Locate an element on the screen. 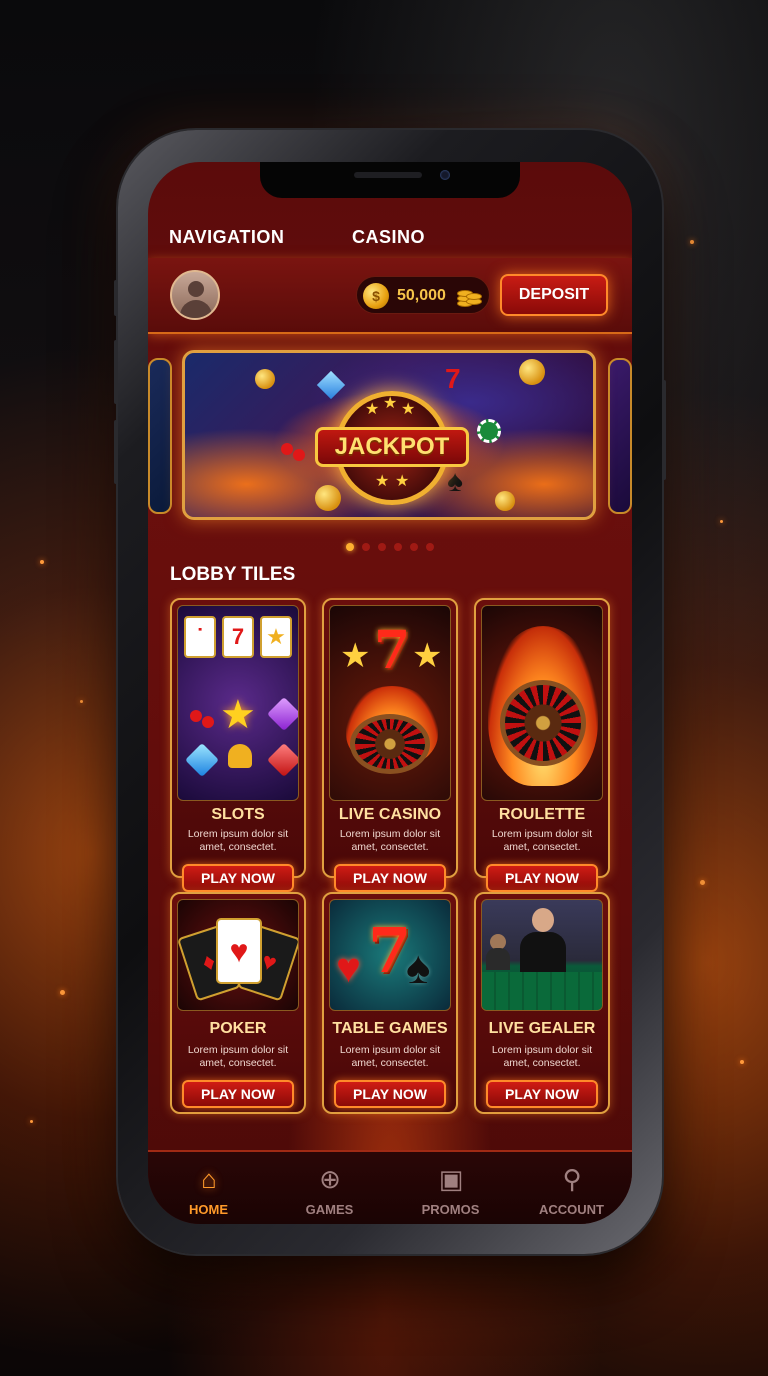  tab-label: GAMES is located at coordinates (329, 1209).